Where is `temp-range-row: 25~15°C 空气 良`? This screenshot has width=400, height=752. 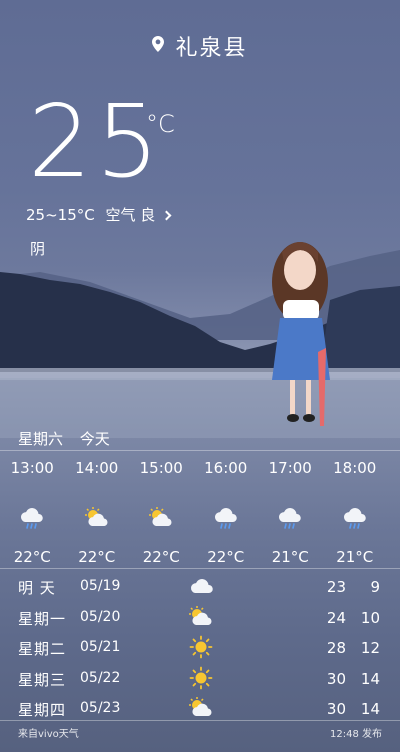 temp-range-row: 25~15°C 空气 良 is located at coordinates (101, 214).